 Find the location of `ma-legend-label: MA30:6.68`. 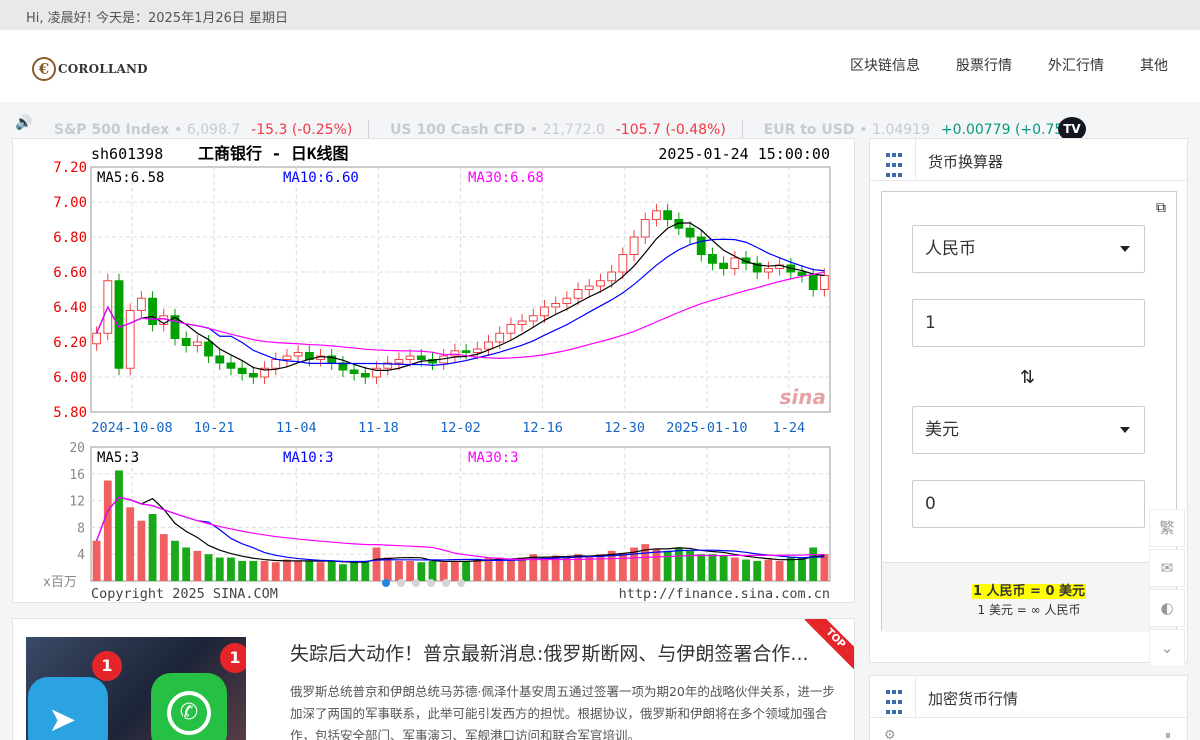

ma-legend-label: MA30:6.68 is located at coordinates (506, 178).